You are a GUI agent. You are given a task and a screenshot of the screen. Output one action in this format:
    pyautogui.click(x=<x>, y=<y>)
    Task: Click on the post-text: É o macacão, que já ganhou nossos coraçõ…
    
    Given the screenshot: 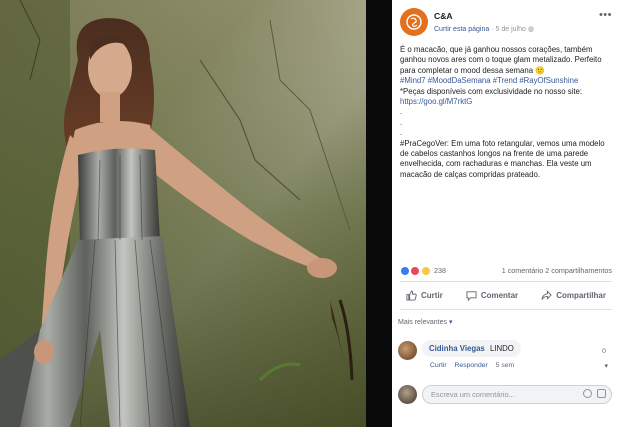 What is the action you would take?
    pyautogui.click(x=506, y=112)
    